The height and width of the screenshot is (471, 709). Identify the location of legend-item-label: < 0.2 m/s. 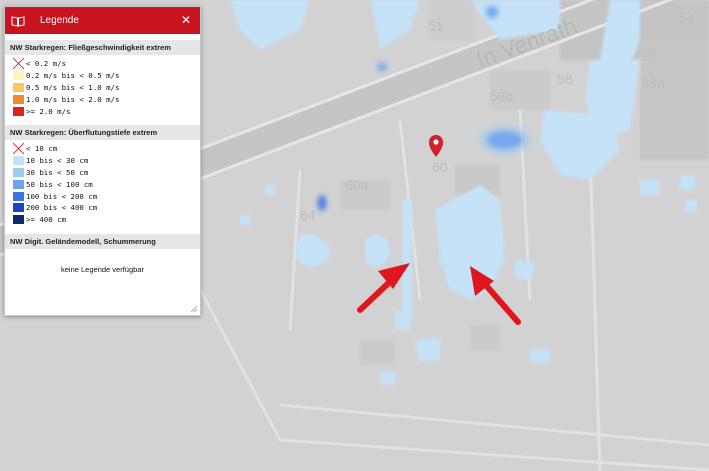
(46, 64).